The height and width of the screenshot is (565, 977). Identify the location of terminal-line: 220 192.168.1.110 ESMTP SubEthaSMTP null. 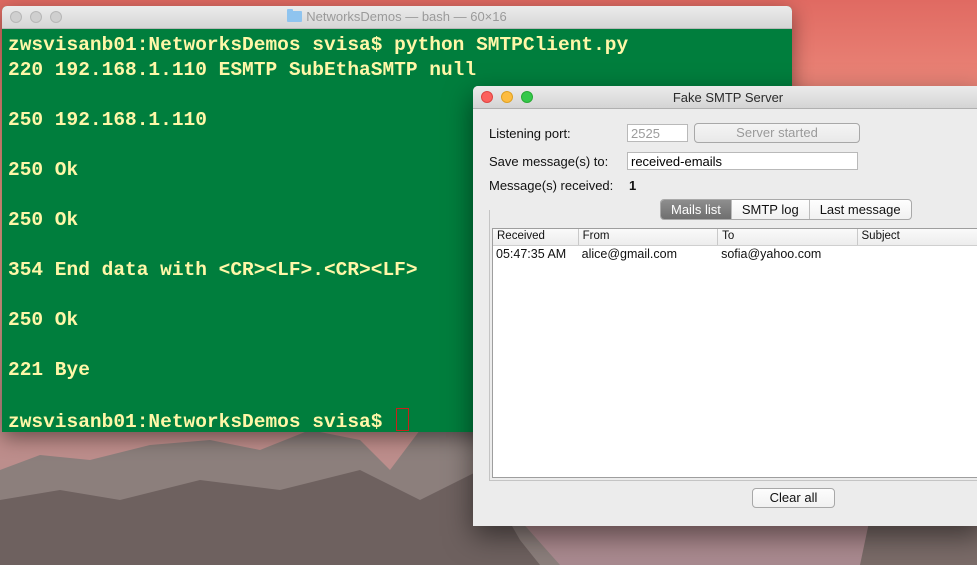
(242, 70).